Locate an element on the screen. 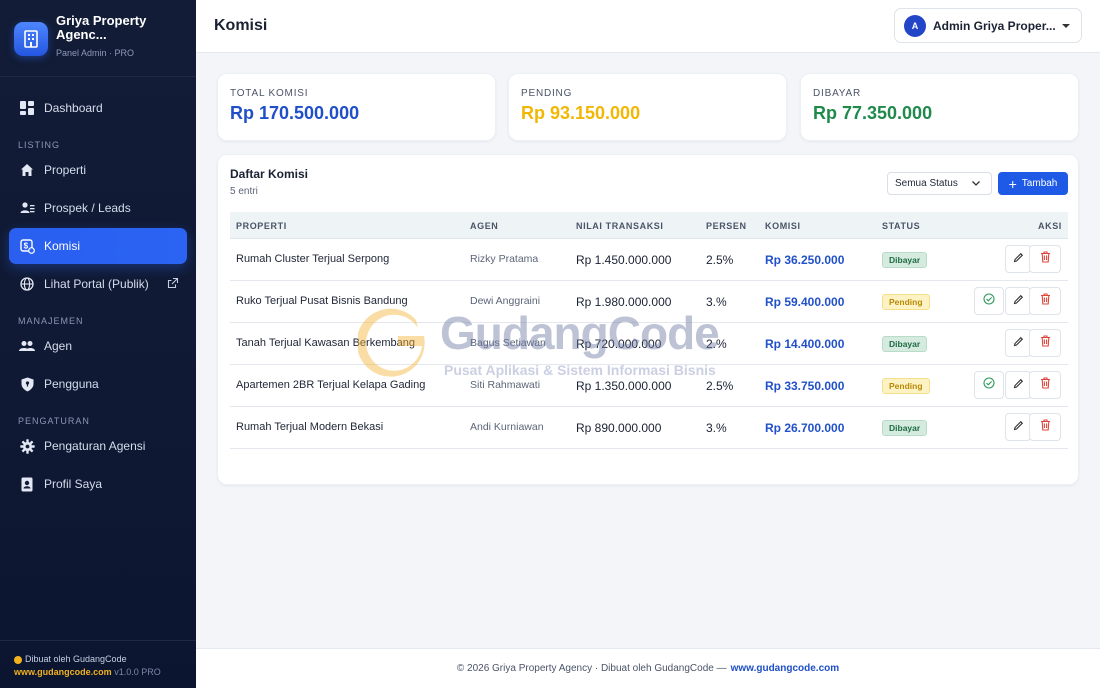 The width and height of the screenshot is (1100, 688). sidebar-item-dashboard: Dashboard is located at coordinates (98, 108).